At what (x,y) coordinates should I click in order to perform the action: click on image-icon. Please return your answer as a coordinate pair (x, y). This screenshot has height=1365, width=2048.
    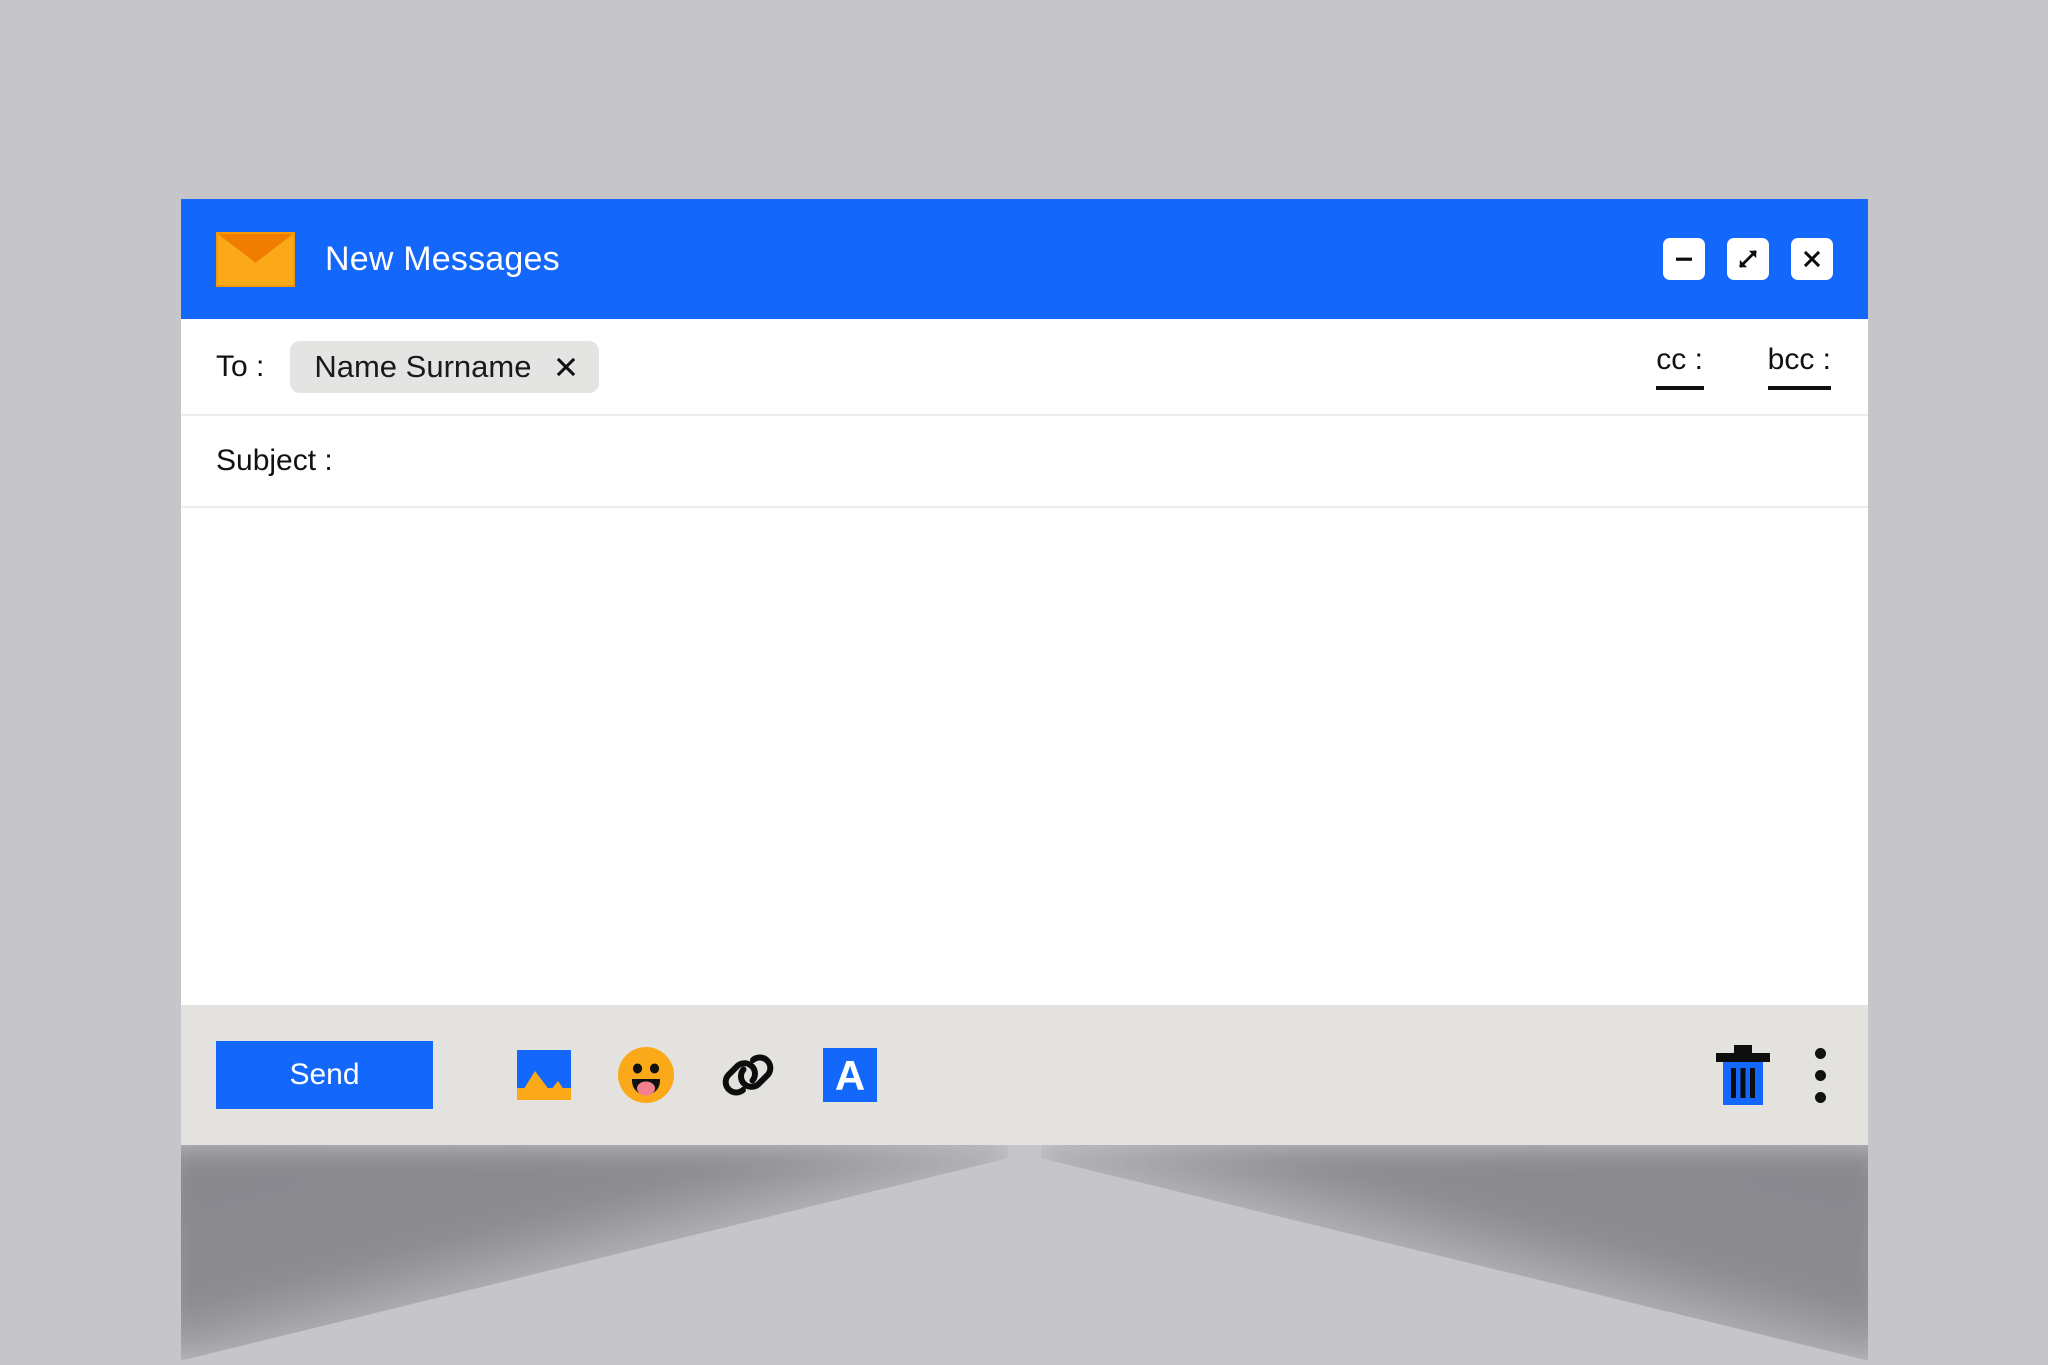
    Looking at the image, I should click on (544, 1075).